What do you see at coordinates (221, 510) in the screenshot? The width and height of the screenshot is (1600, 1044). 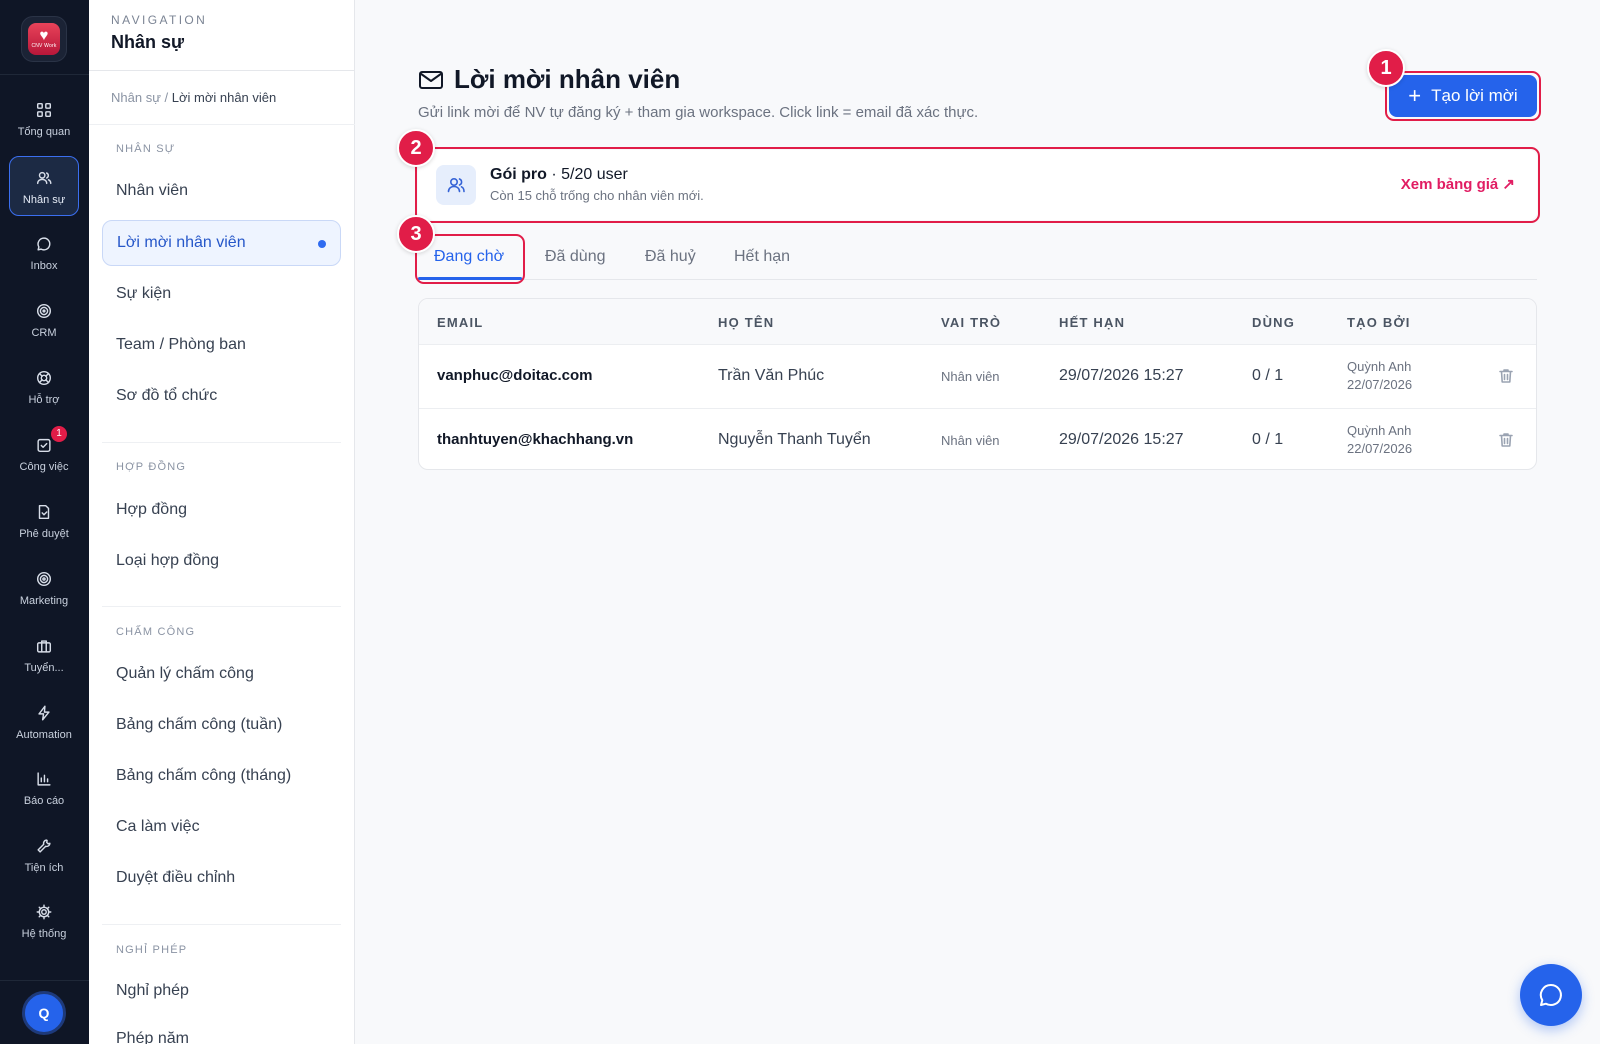 I see `sidebar-item-hop-dong: Hợp đồng` at bounding box center [221, 510].